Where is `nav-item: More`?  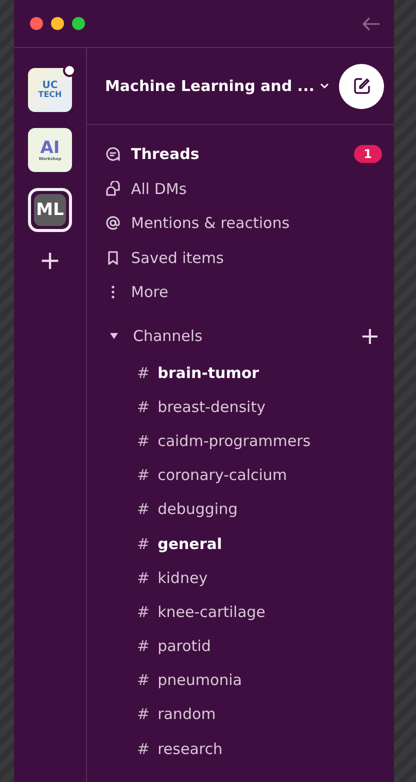 nav-item: More is located at coordinates (249, 292).